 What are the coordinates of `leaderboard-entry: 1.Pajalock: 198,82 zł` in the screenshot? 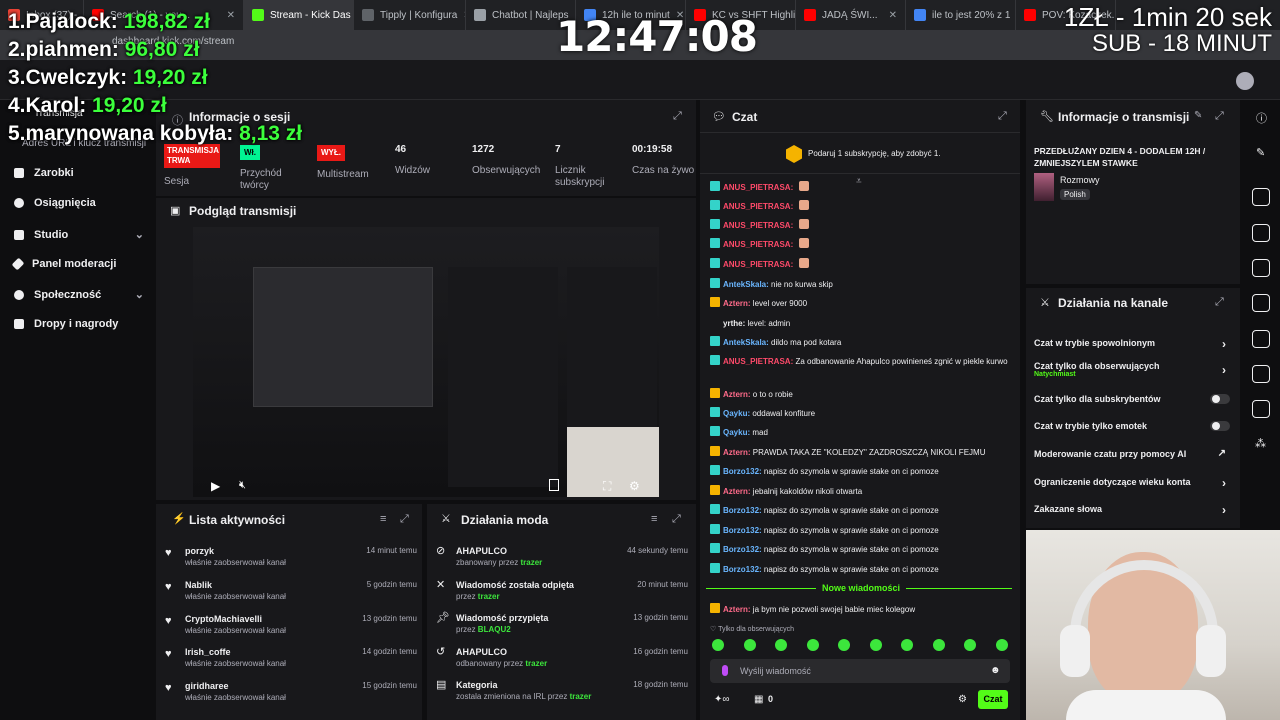 It's located at (109, 21).